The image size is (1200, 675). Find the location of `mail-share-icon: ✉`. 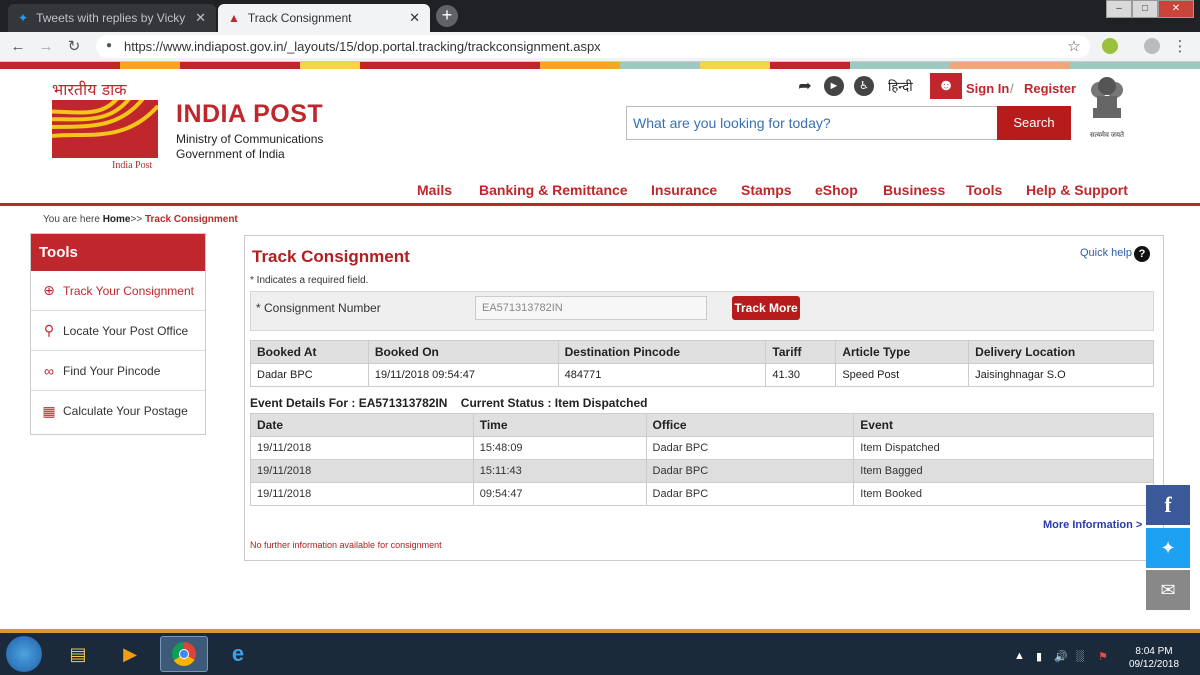

mail-share-icon: ✉ is located at coordinates (1168, 590).